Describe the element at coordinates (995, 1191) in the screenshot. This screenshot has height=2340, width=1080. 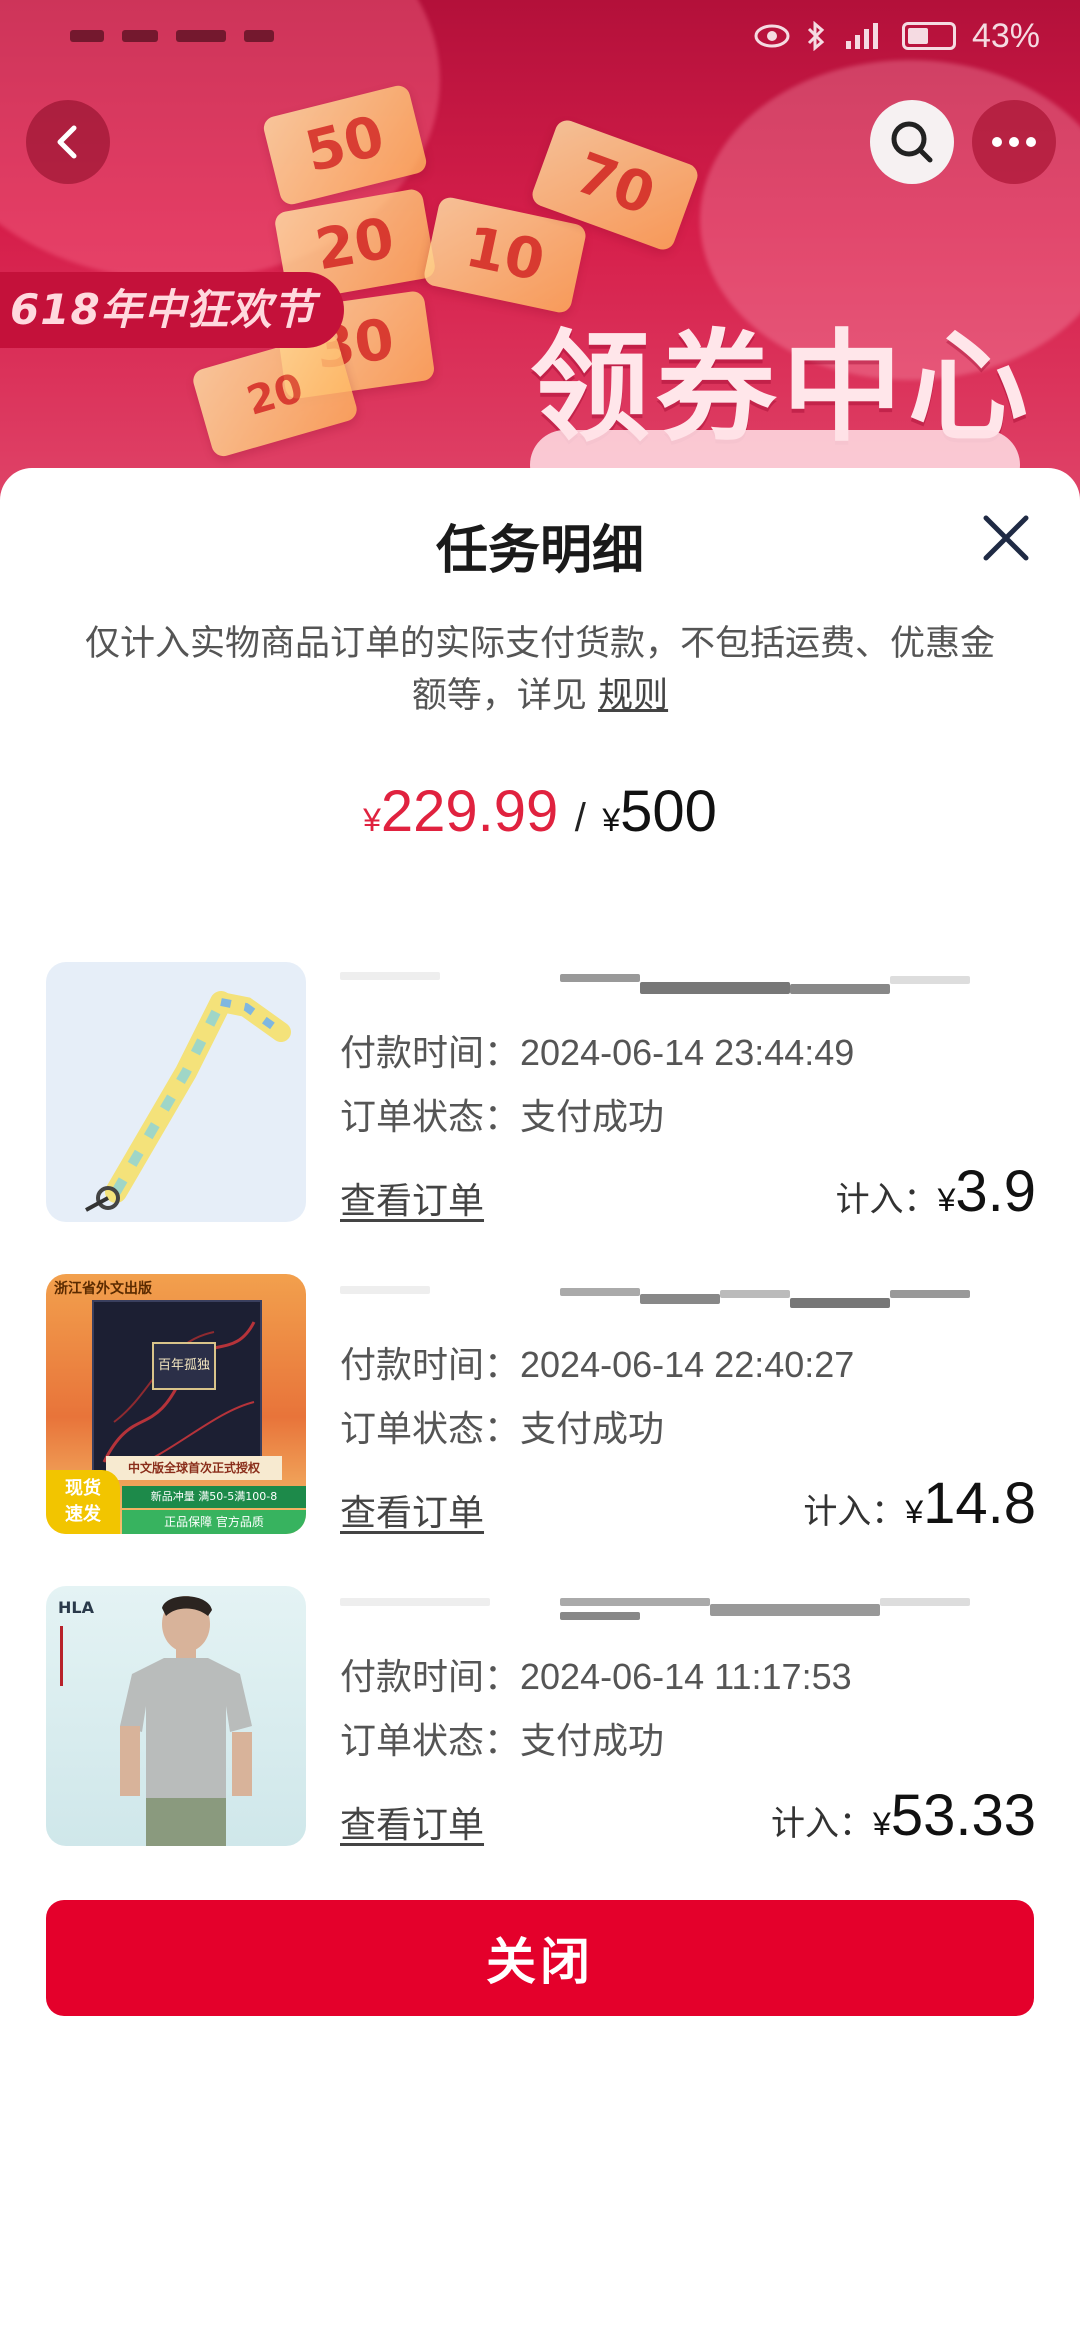
I see `credit-value: 3.9` at that location.